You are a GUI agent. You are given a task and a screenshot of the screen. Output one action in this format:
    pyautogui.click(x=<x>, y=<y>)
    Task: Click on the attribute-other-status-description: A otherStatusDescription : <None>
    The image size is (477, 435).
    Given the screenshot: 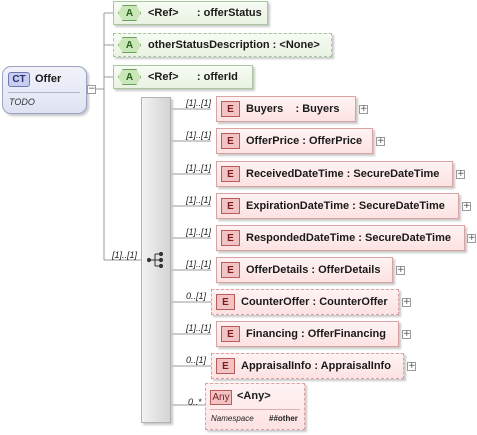 What is the action you would take?
    pyautogui.click(x=222, y=45)
    